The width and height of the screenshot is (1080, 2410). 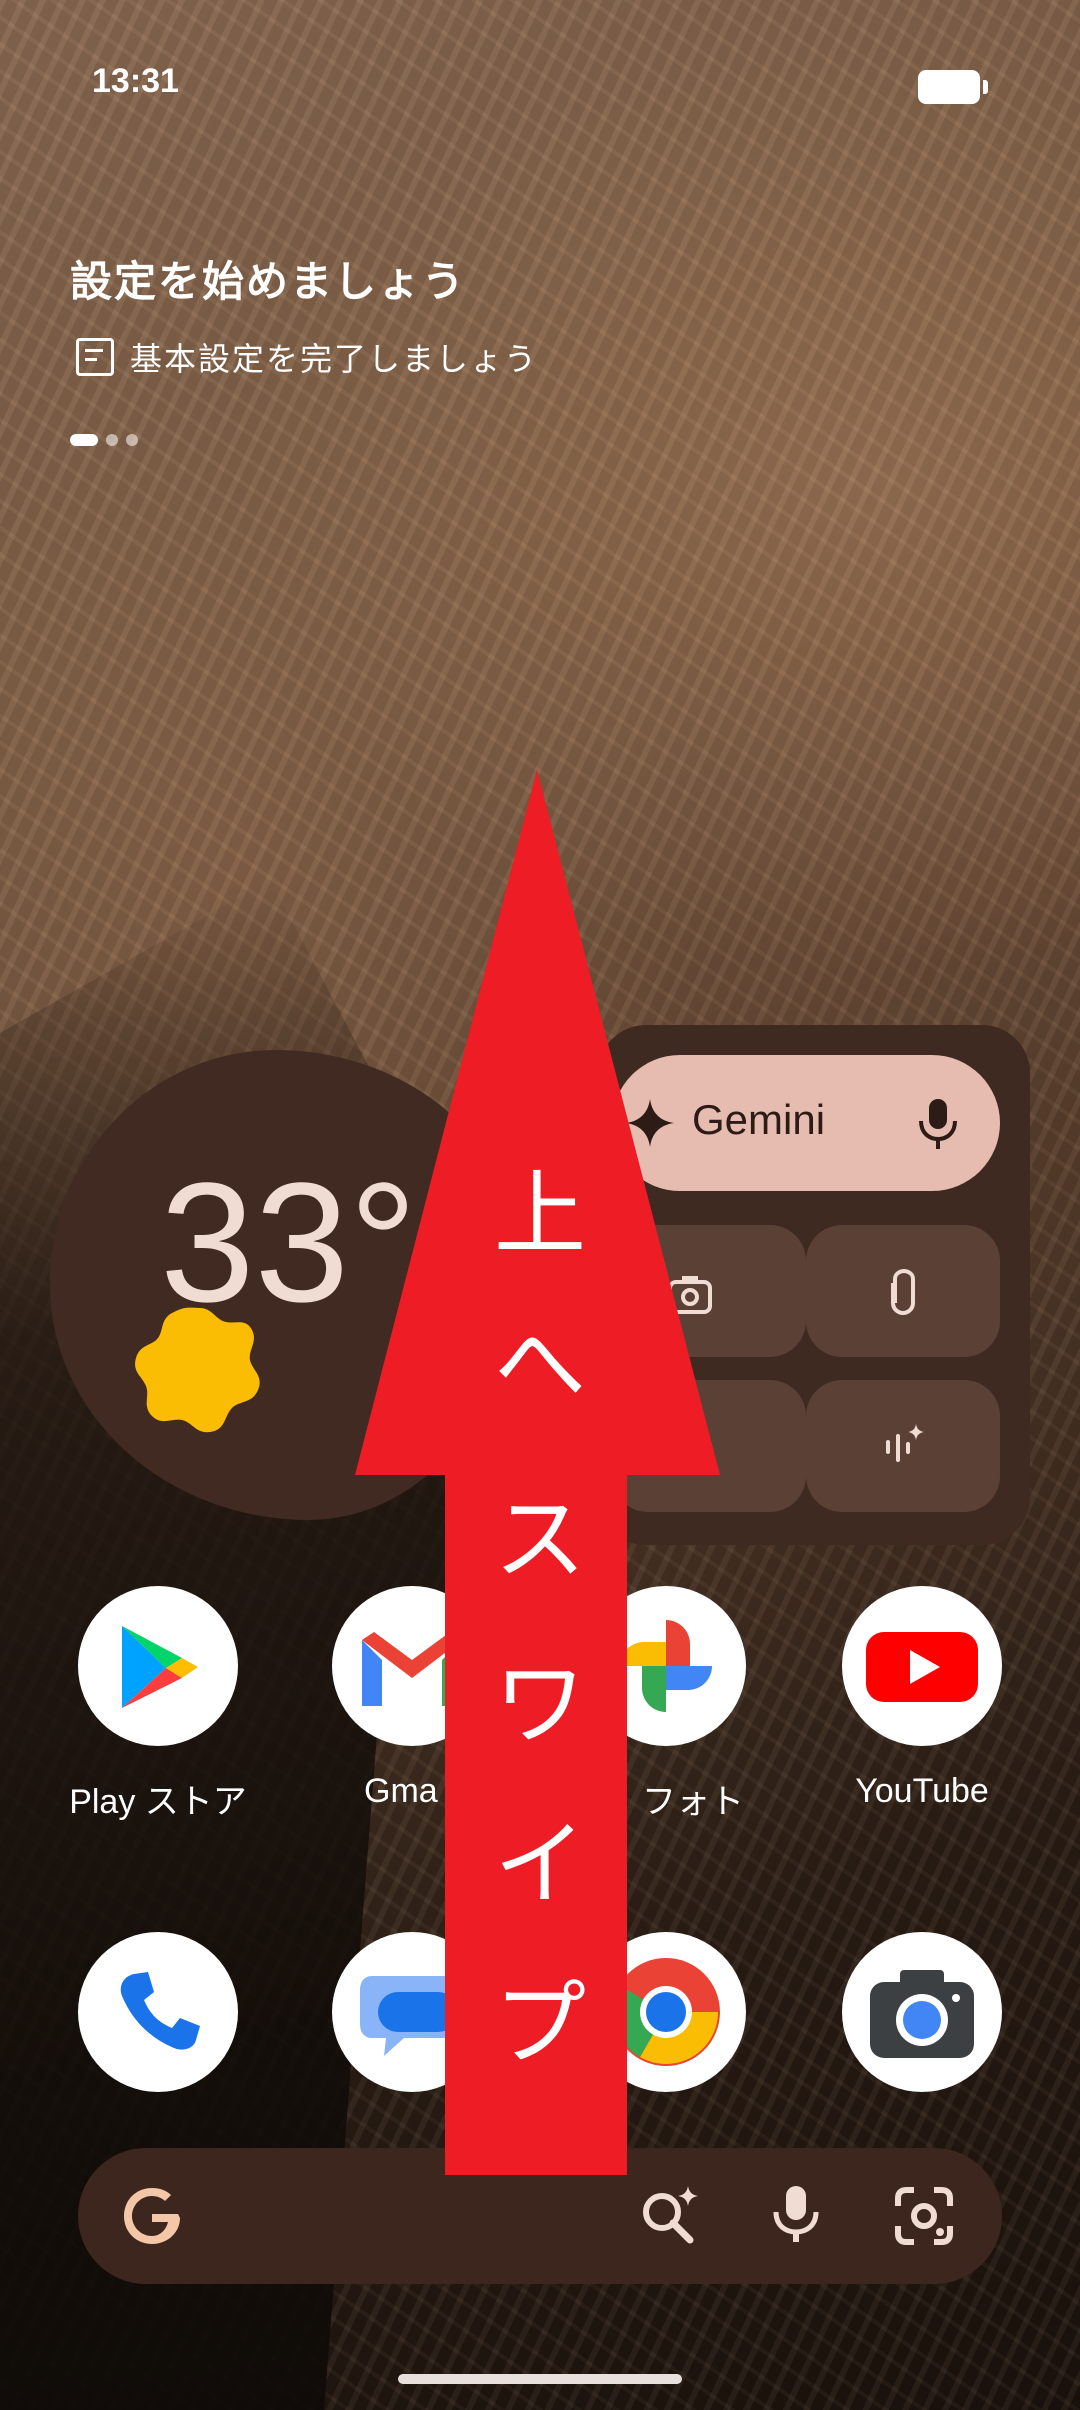 I want to click on setup-widget-pager, so click(x=104, y=440).